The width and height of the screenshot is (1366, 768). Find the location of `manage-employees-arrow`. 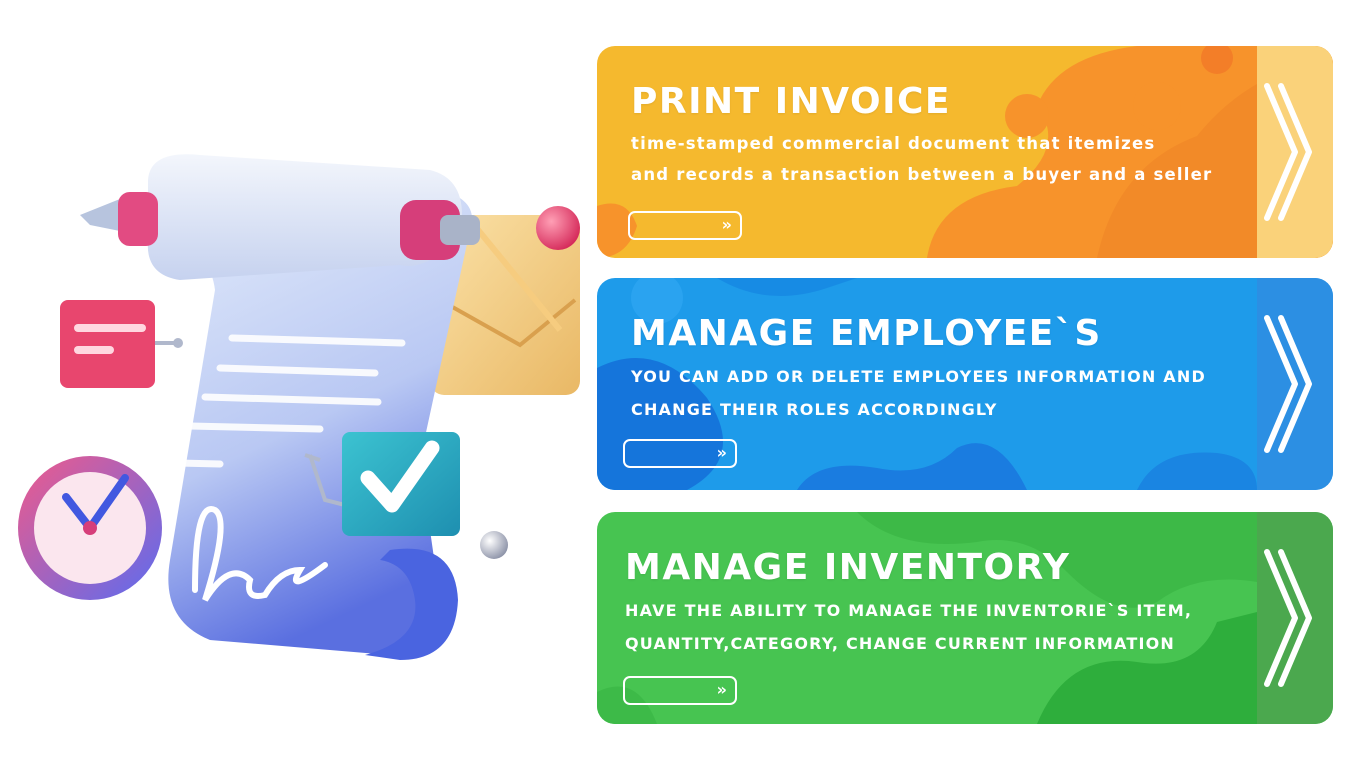

manage-employees-arrow is located at coordinates (1295, 384).